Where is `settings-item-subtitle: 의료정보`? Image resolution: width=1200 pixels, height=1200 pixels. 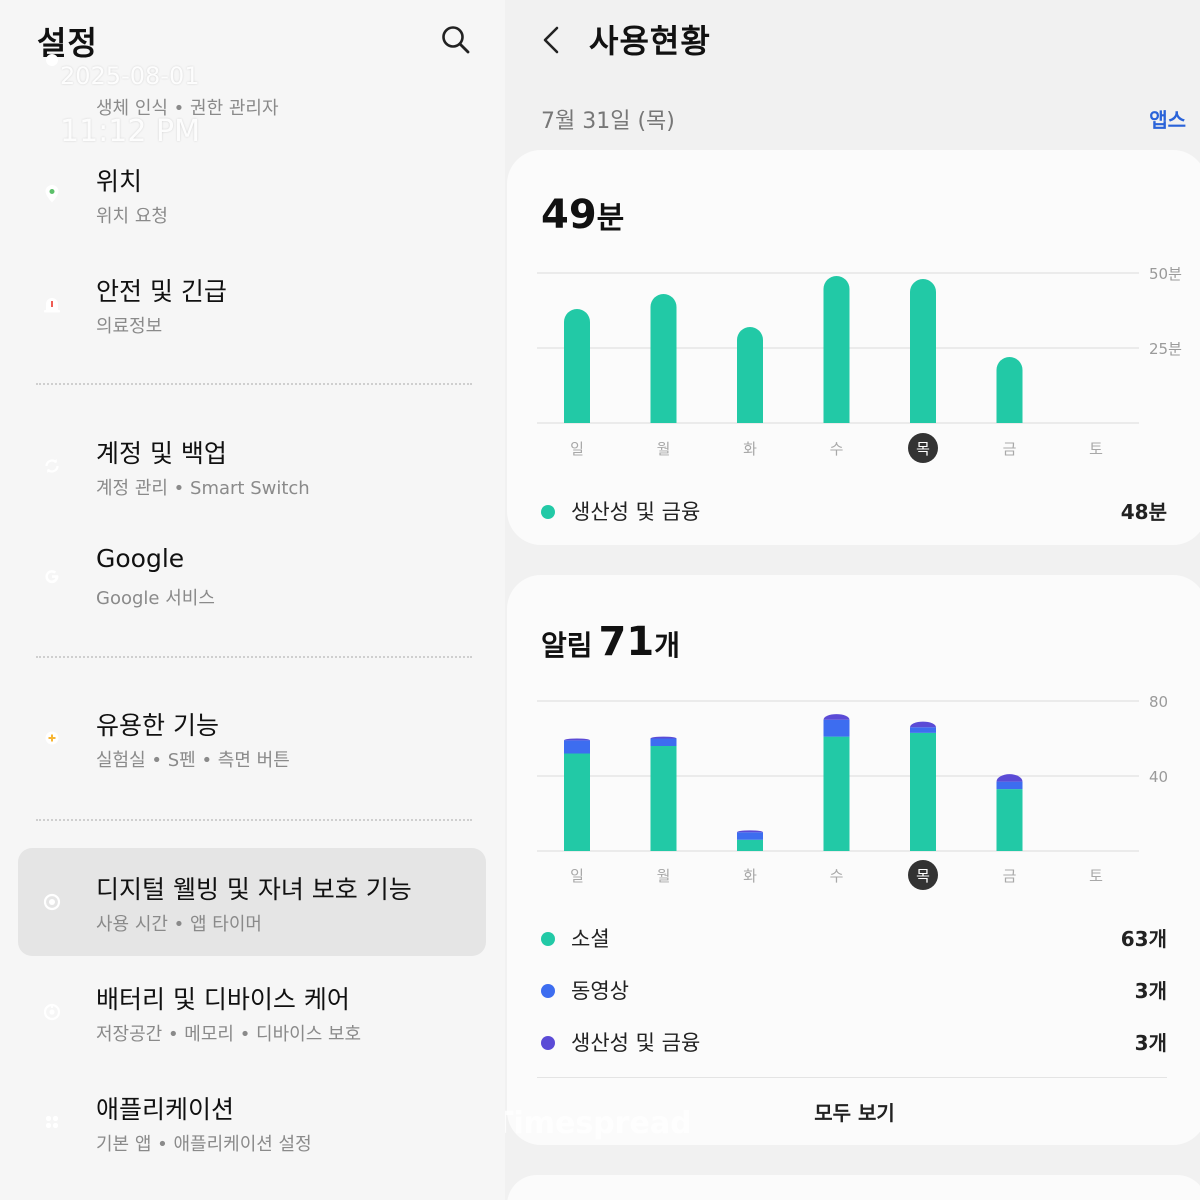 settings-item-subtitle: 의료정보 is located at coordinates (129, 326).